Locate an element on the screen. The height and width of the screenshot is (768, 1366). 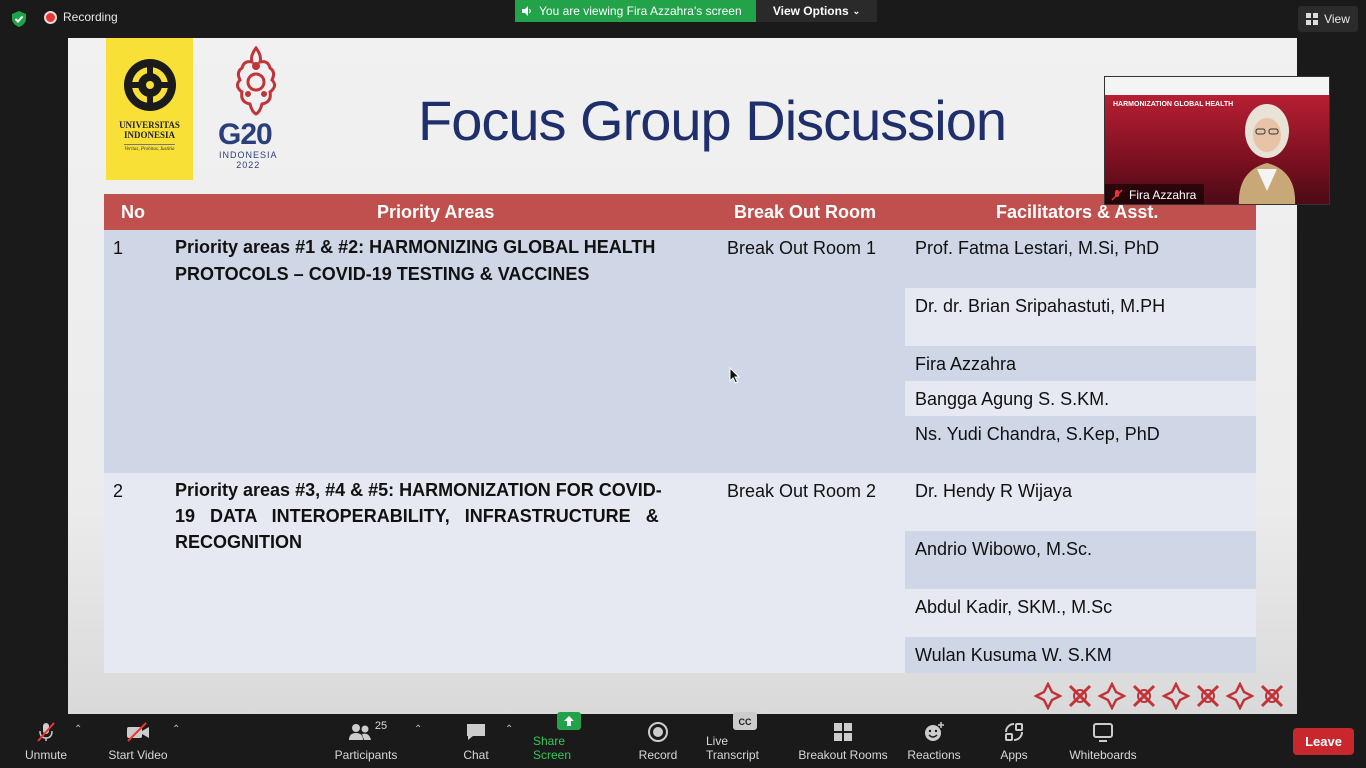
viewing-screen-banner: You are viewing Fira Azzahra's screen is located at coordinates (635, 11).